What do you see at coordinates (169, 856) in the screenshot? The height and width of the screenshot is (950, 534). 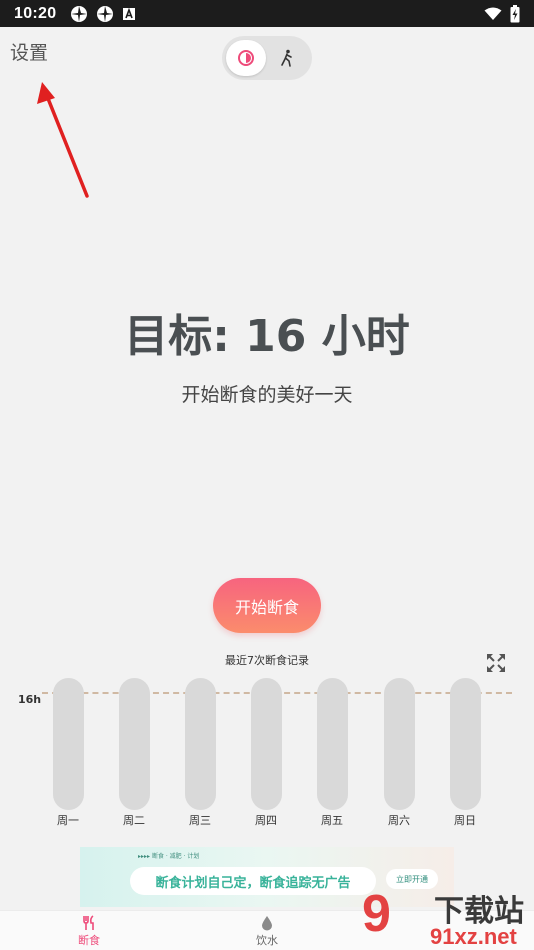 I see `ad-tag: ▸▸▸▸ 断食 · 减肥 · 计划` at bounding box center [169, 856].